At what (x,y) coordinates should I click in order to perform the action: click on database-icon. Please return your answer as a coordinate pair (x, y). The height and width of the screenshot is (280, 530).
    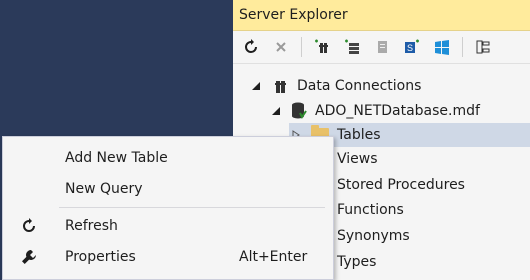
    Looking at the image, I should click on (299, 111).